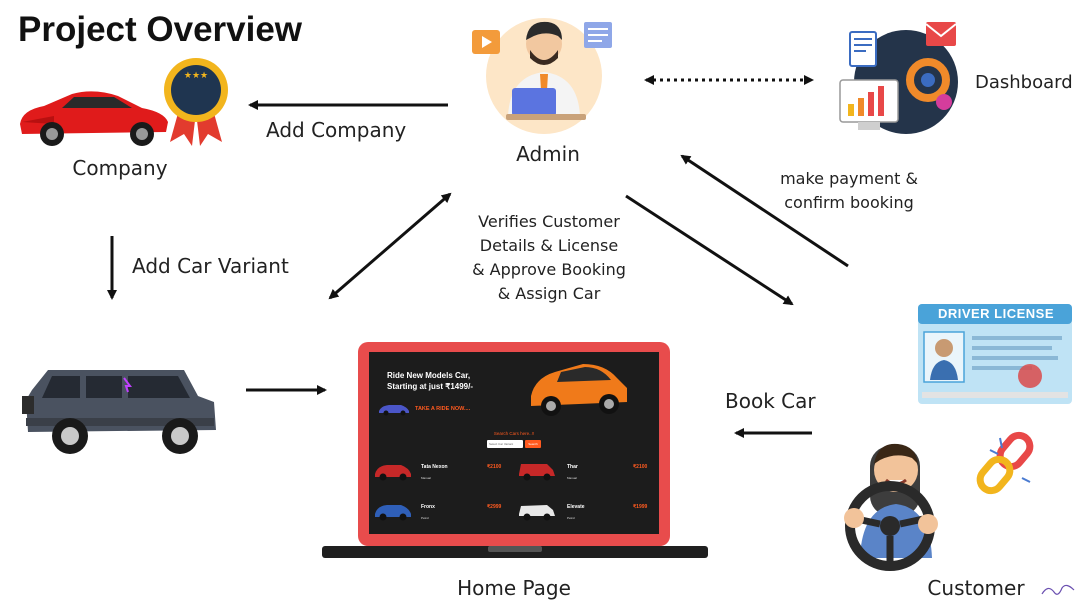 This screenshot has height=604, width=1080. What do you see at coordinates (434, 467) in the screenshot?
I see `car-name: Tata Nexon` at bounding box center [434, 467].